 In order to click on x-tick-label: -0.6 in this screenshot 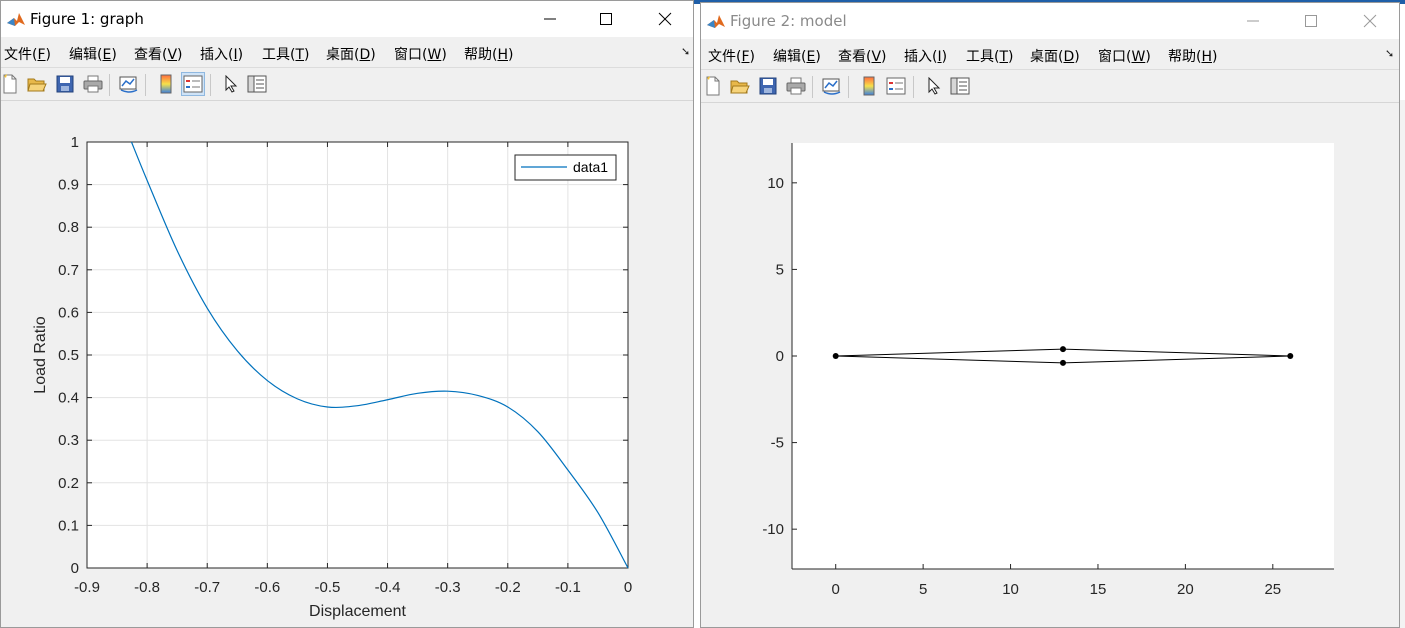, I will do `click(267, 587)`.